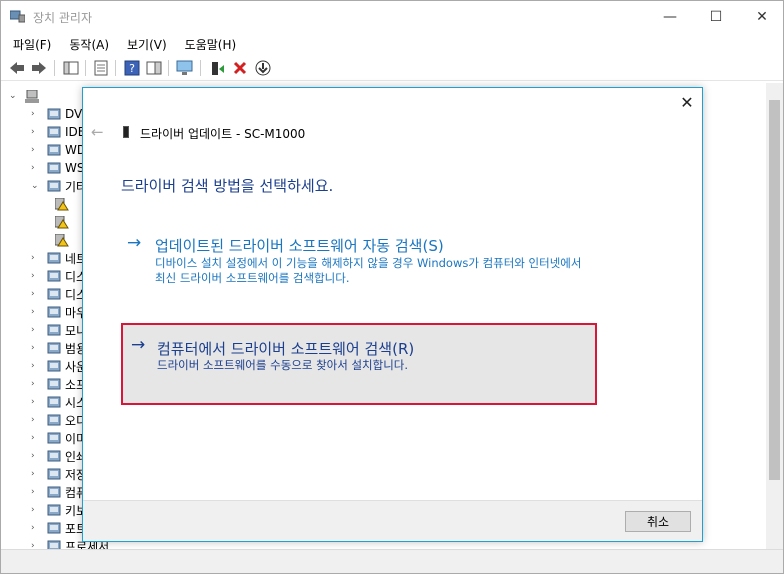  What do you see at coordinates (54, 347) in the screenshot?
I see `usb-controller-icon` at bounding box center [54, 347].